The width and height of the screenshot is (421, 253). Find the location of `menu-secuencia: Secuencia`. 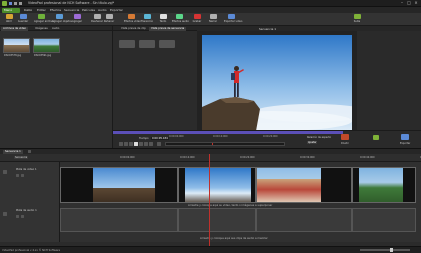

menu-secuencia: Secuencia is located at coordinates (71, 10).